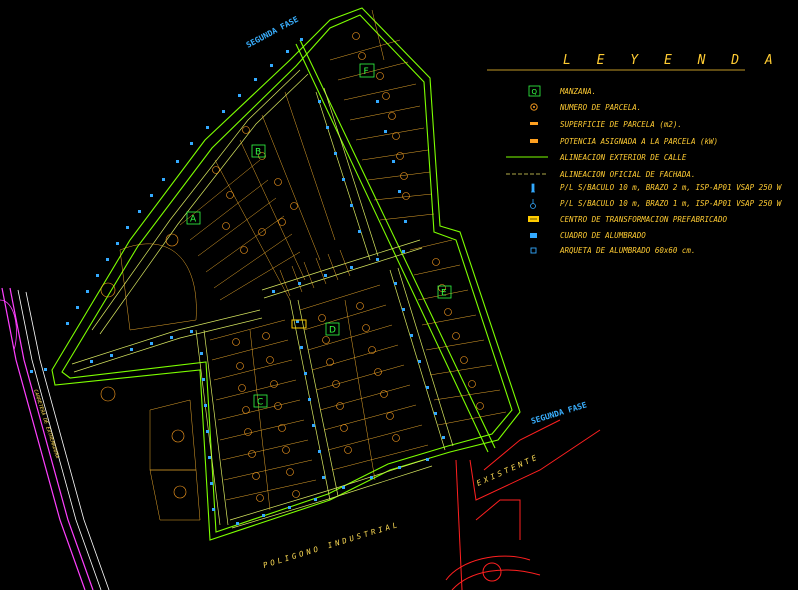 The image size is (798, 590). Describe the element at coordinates (523, 504) in the screenshot. I see `existing-road` at that location.